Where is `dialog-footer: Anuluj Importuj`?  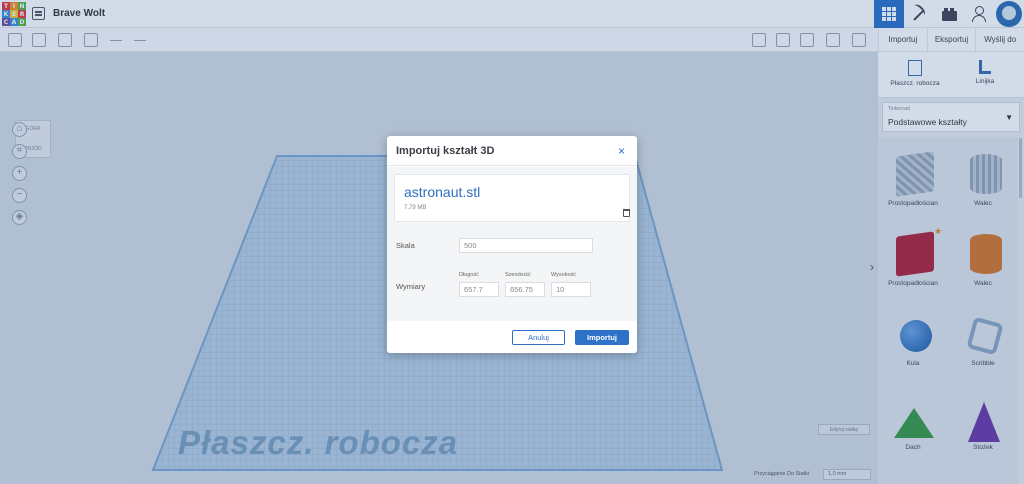
dialog-footer: Anuluj Importuj is located at coordinates (512, 337).